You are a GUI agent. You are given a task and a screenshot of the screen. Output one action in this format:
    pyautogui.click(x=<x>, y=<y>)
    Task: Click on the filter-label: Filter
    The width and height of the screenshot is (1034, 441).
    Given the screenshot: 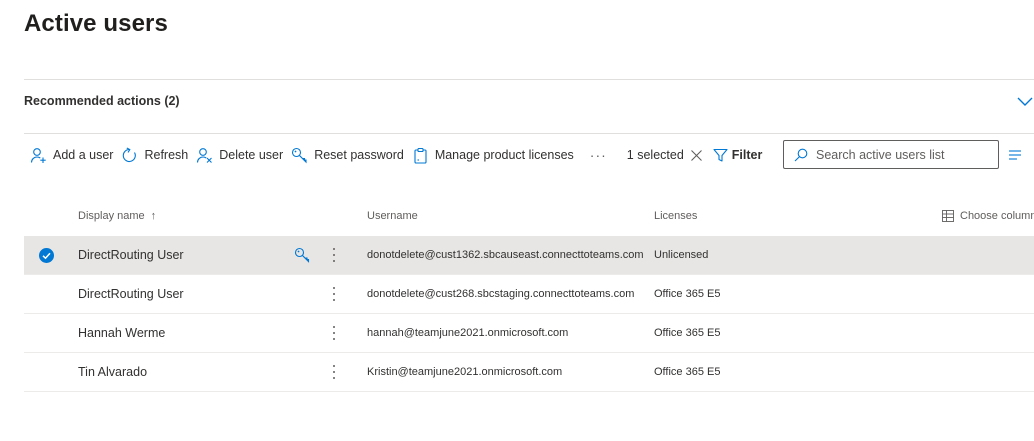 What is the action you would take?
    pyautogui.click(x=747, y=155)
    